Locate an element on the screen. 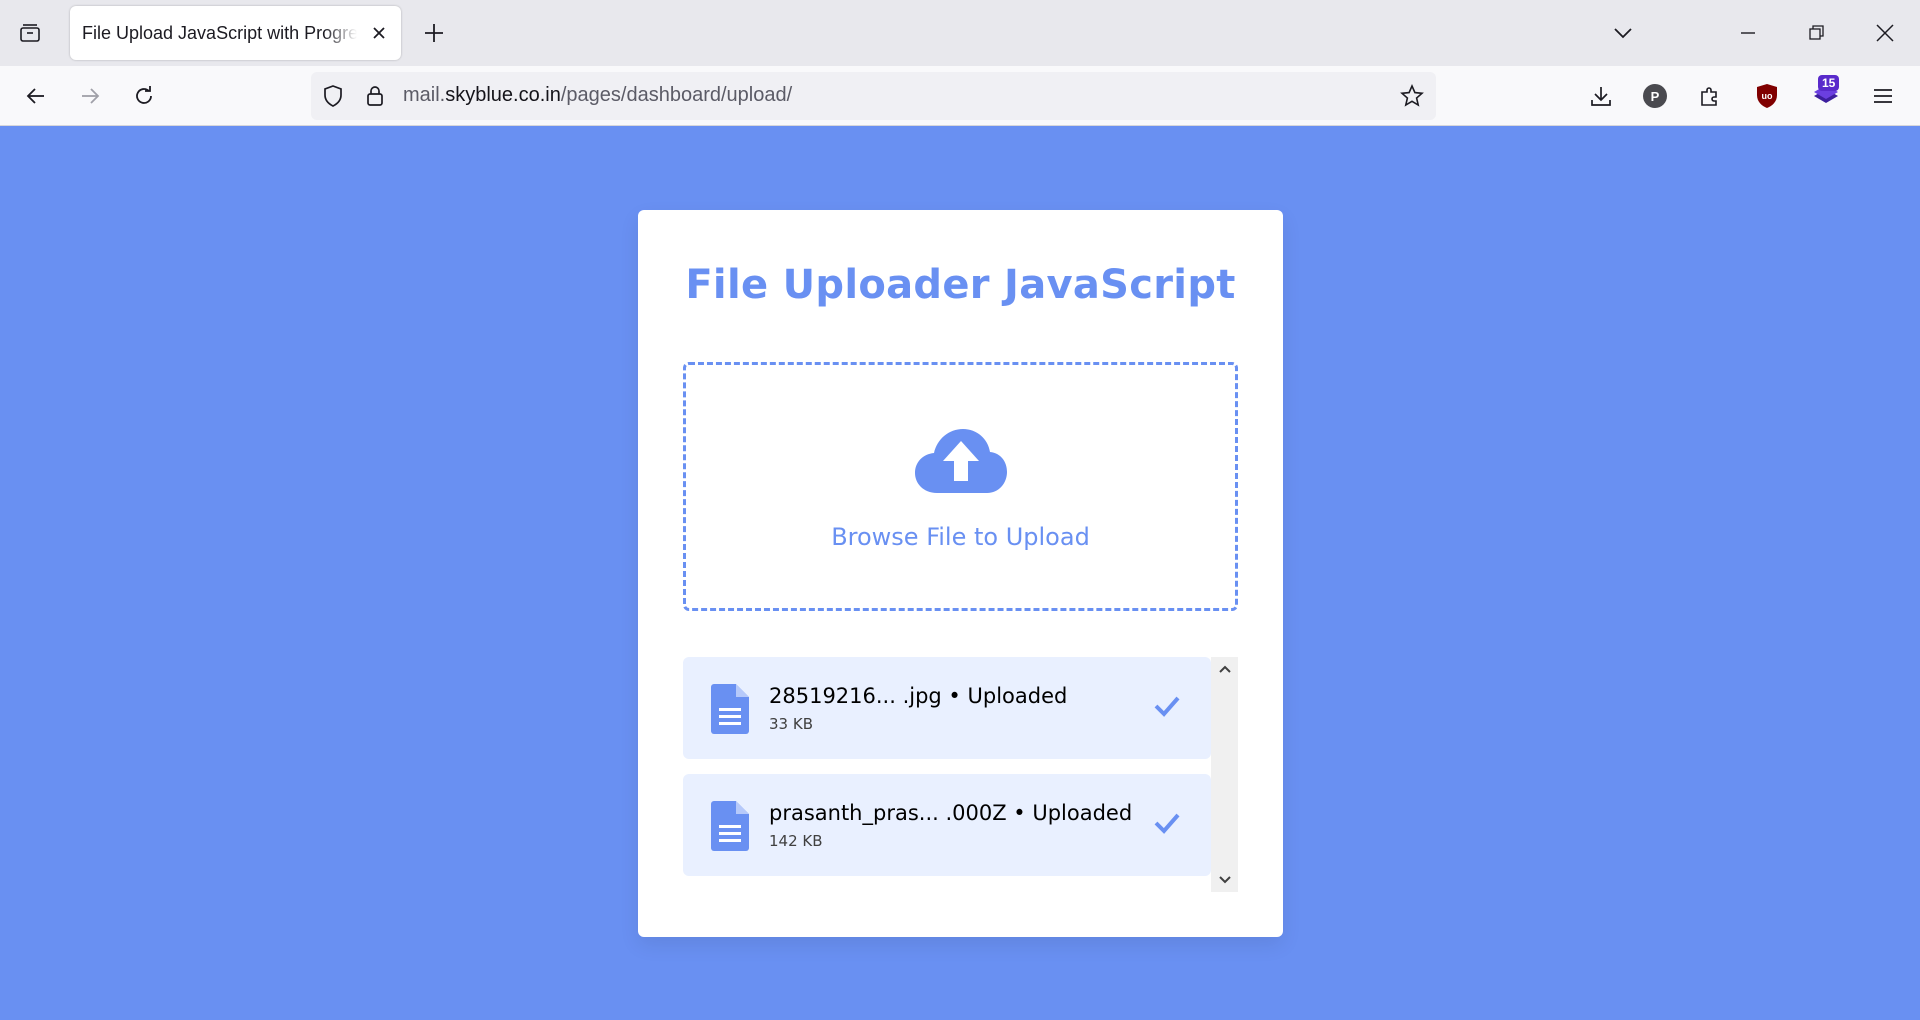 Image resolution: width=1920 pixels, height=1020 pixels. tab-close-button is located at coordinates (379, 33).